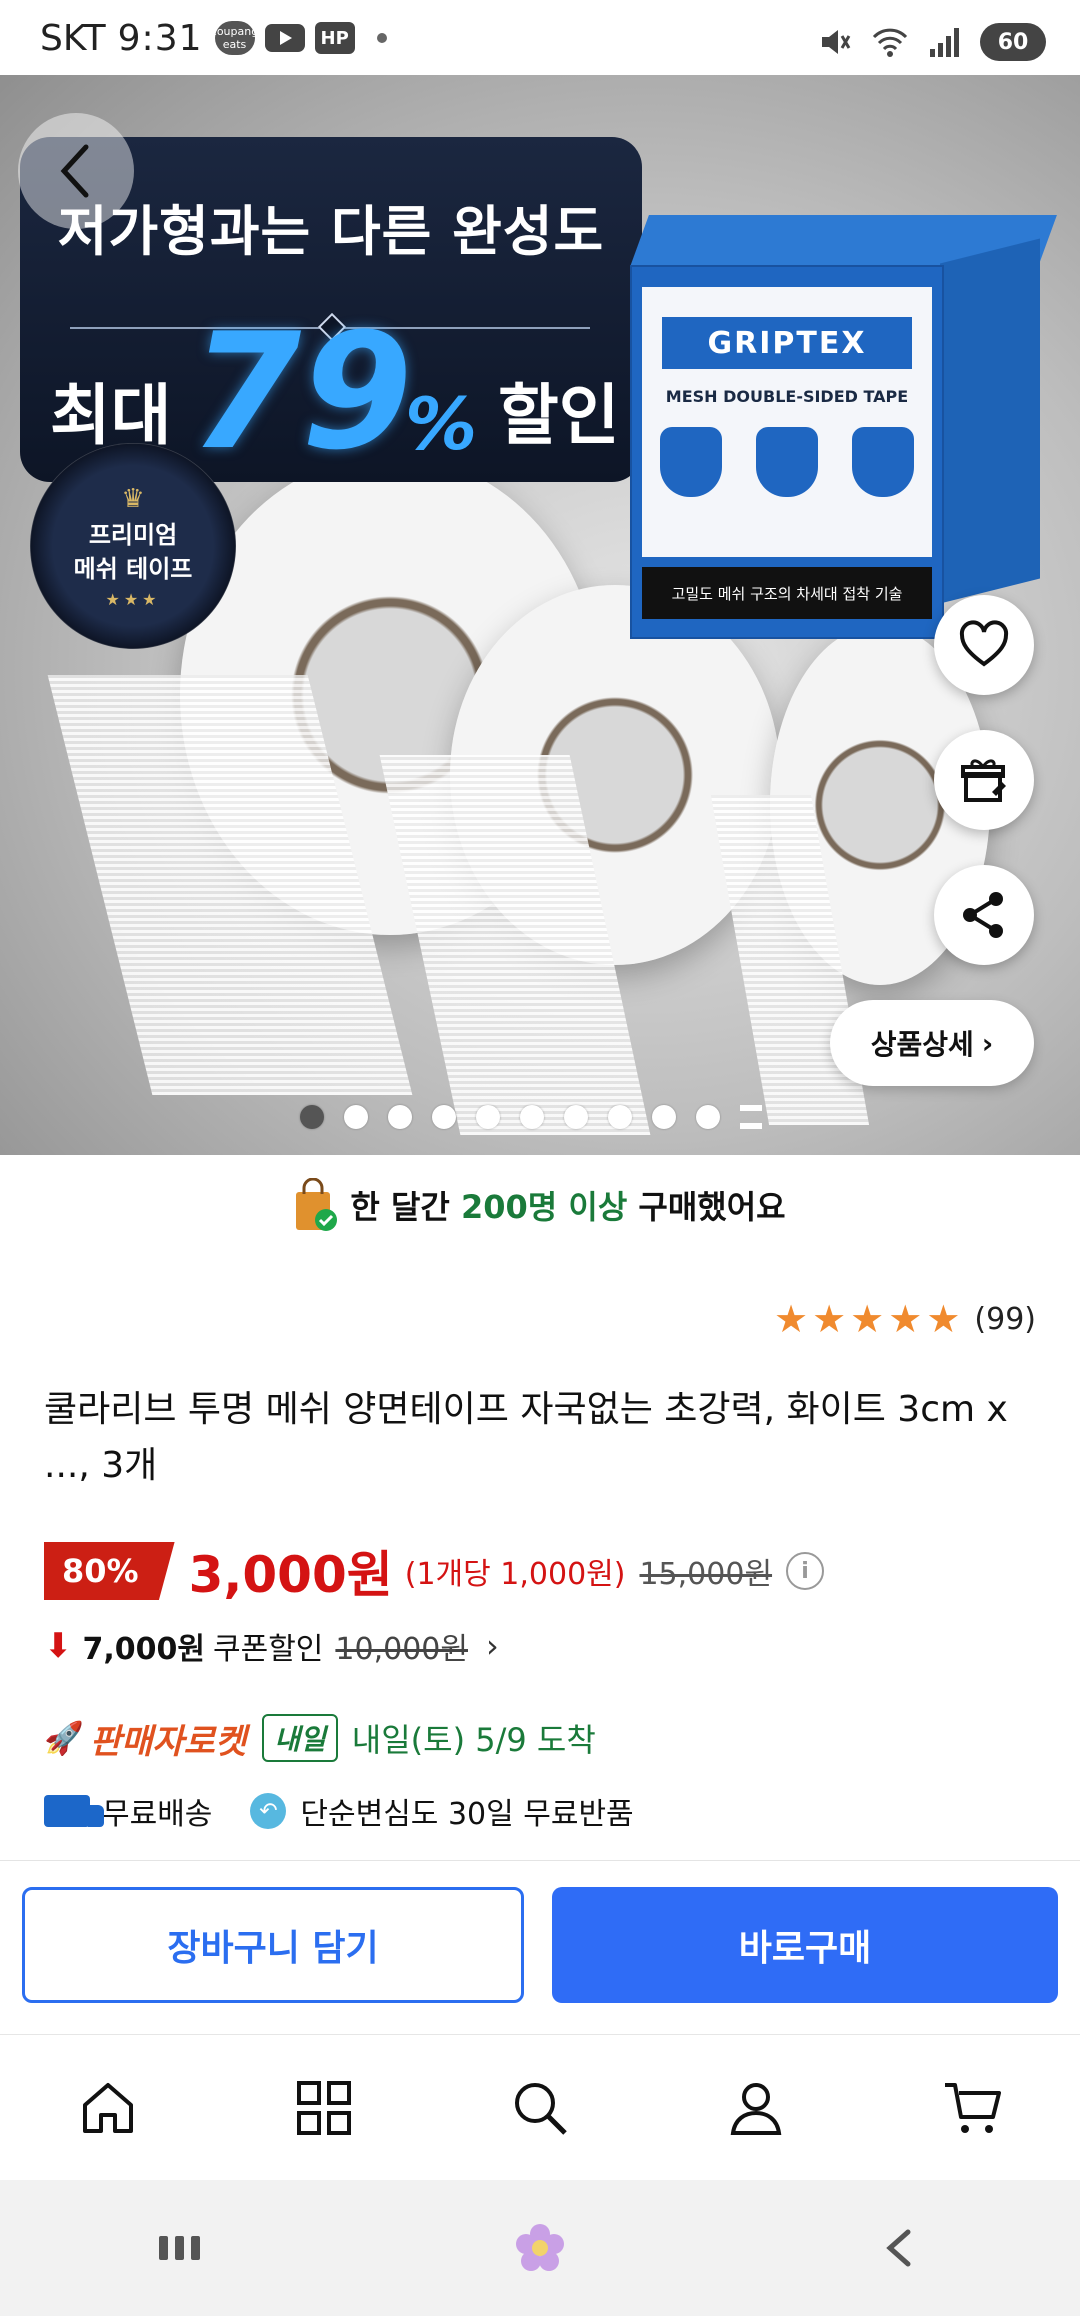  I want to click on box-brand: GRIPTEX, so click(787, 343).